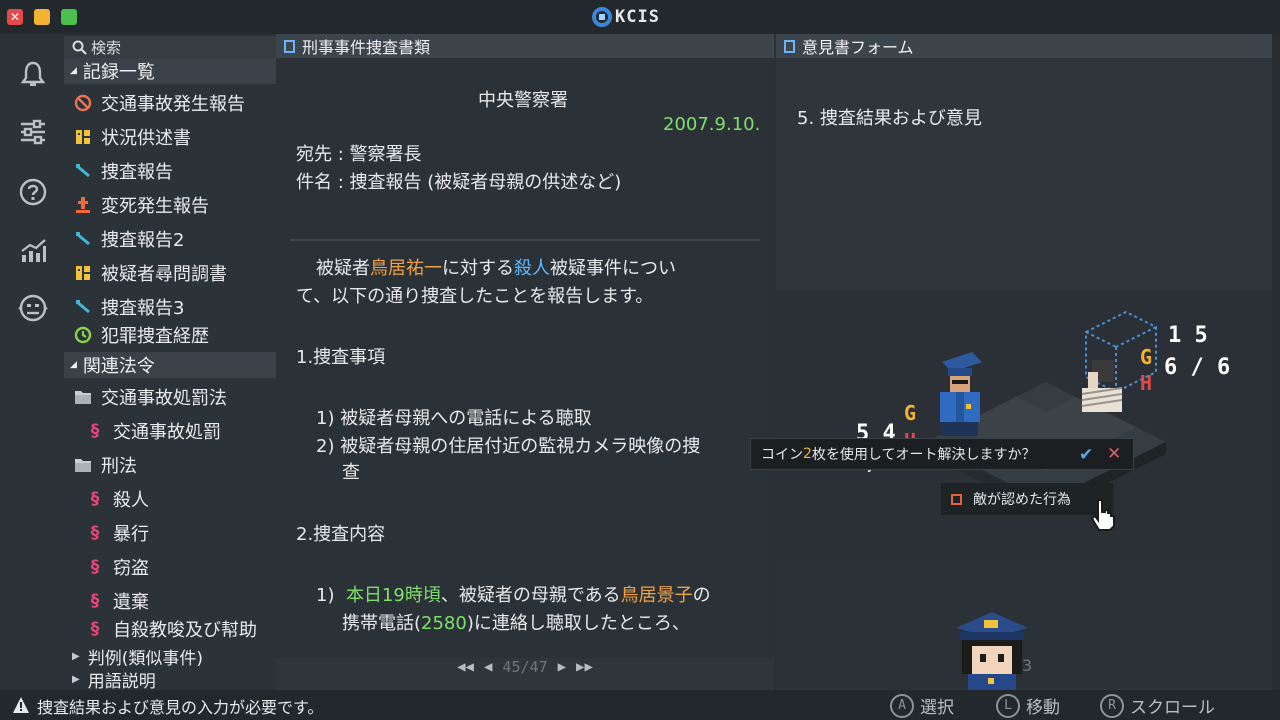  Describe the element at coordinates (79, 47) in the screenshot. I see `search-icon` at that location.